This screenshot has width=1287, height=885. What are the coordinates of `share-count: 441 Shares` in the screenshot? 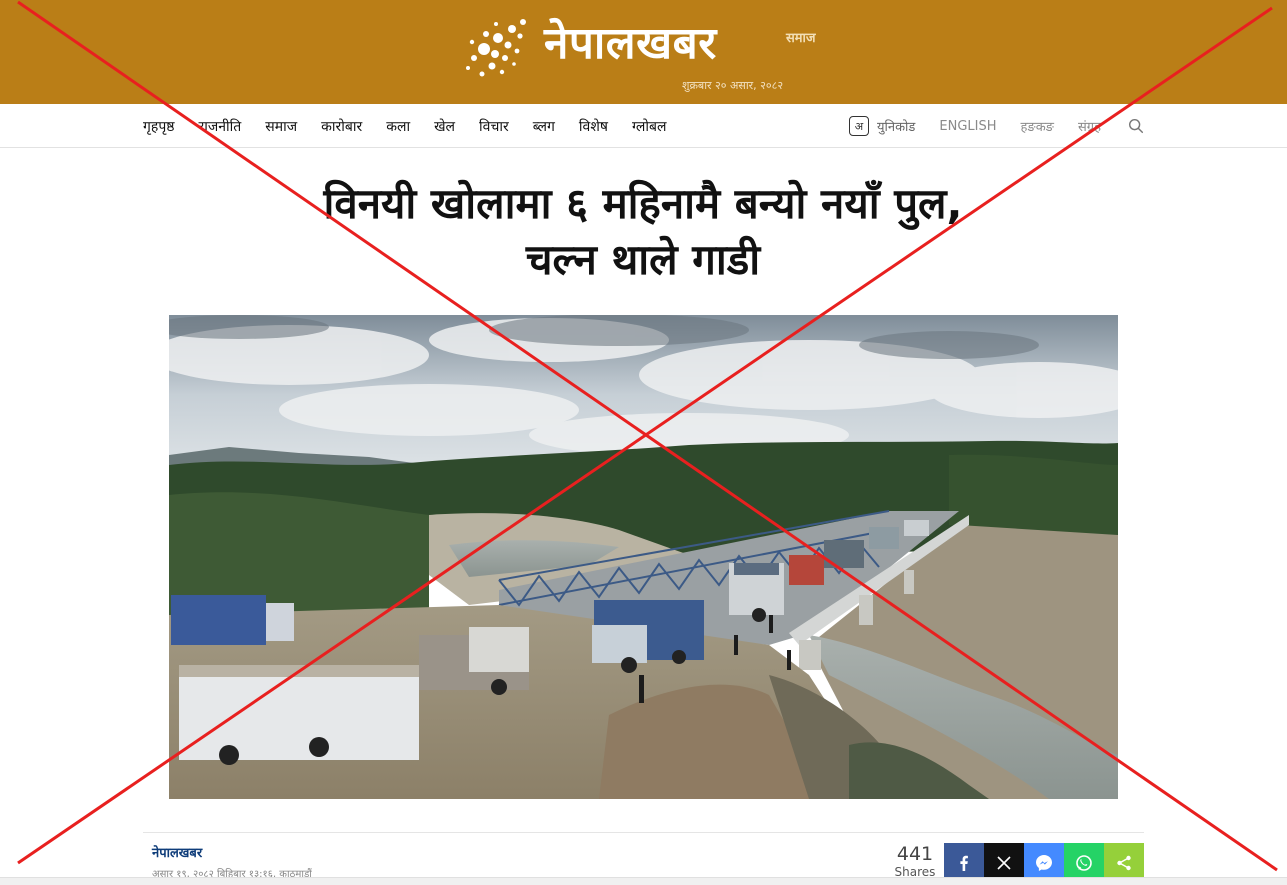 It's located at (915, 861).